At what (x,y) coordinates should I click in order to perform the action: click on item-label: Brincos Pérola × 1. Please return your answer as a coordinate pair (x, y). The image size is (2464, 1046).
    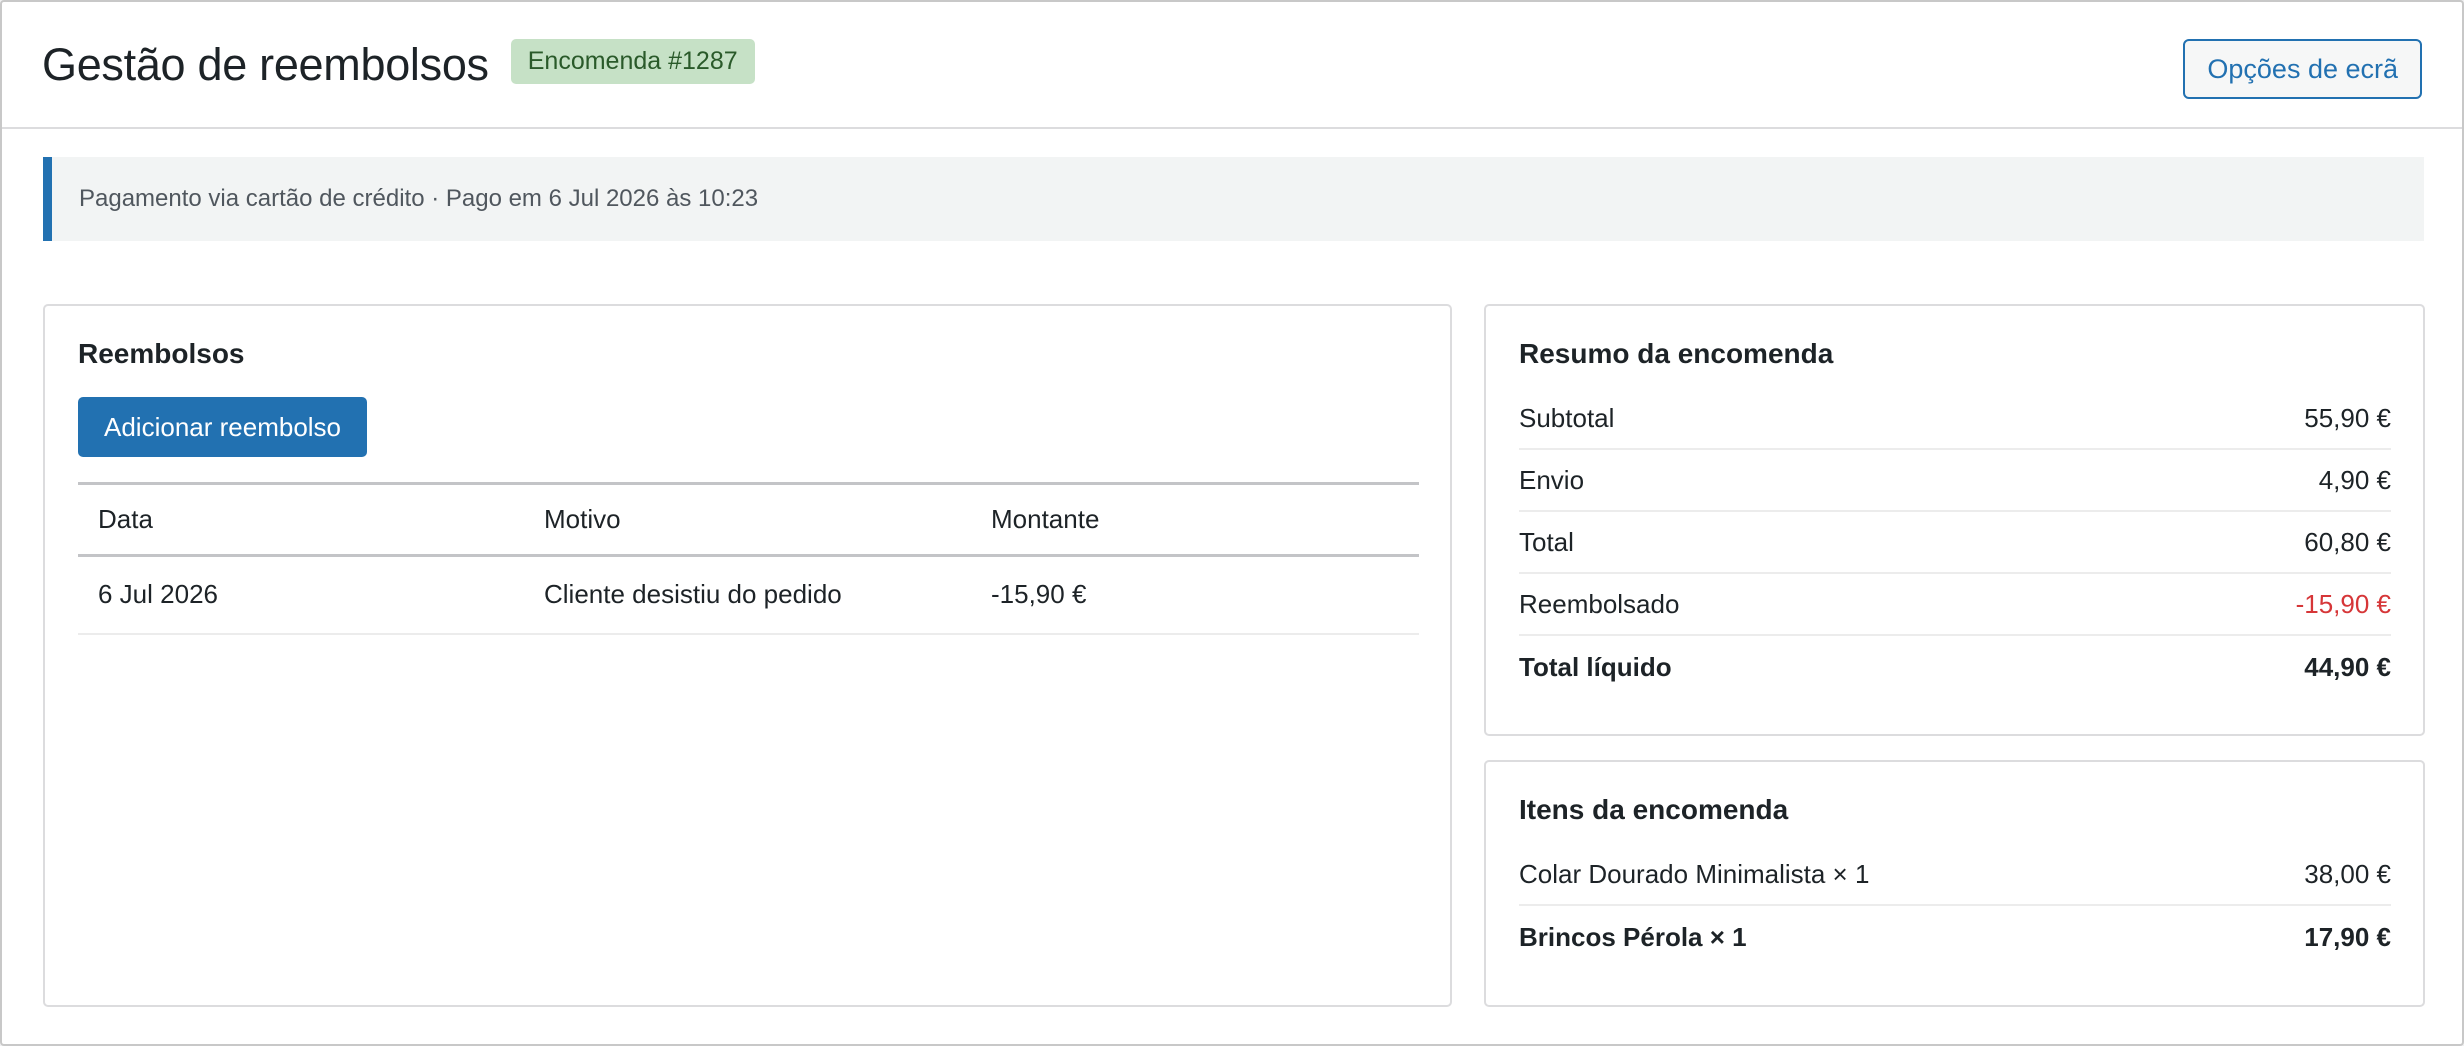
    Looking at the image, I should click on (1633, 936).